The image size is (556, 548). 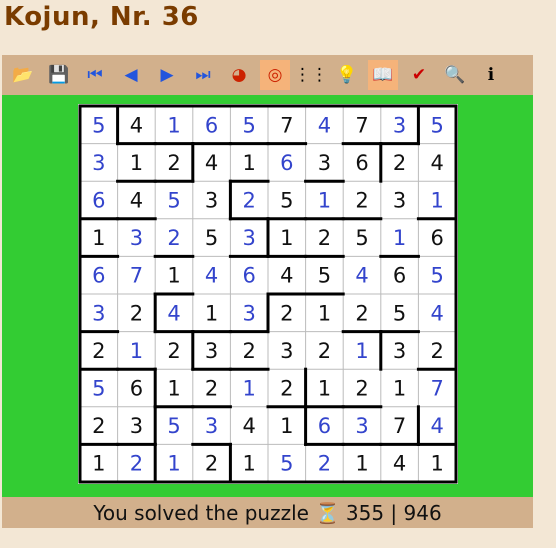 I want to click on last-icon: ⏭, so click(x=203, y=75).